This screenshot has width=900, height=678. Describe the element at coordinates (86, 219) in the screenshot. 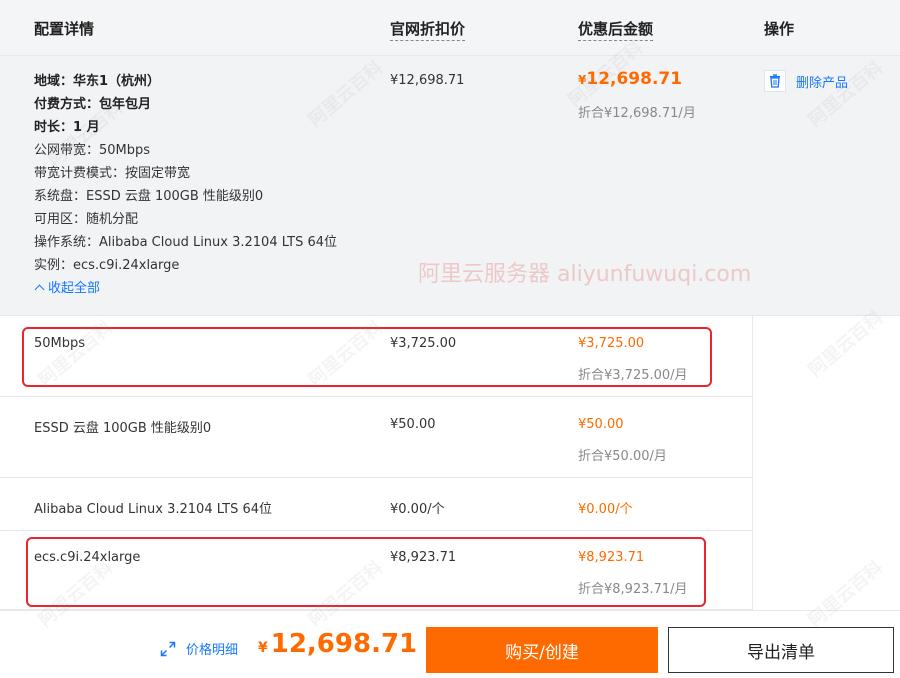

I see `detail-zone: 可用区：随机分配` at that location.